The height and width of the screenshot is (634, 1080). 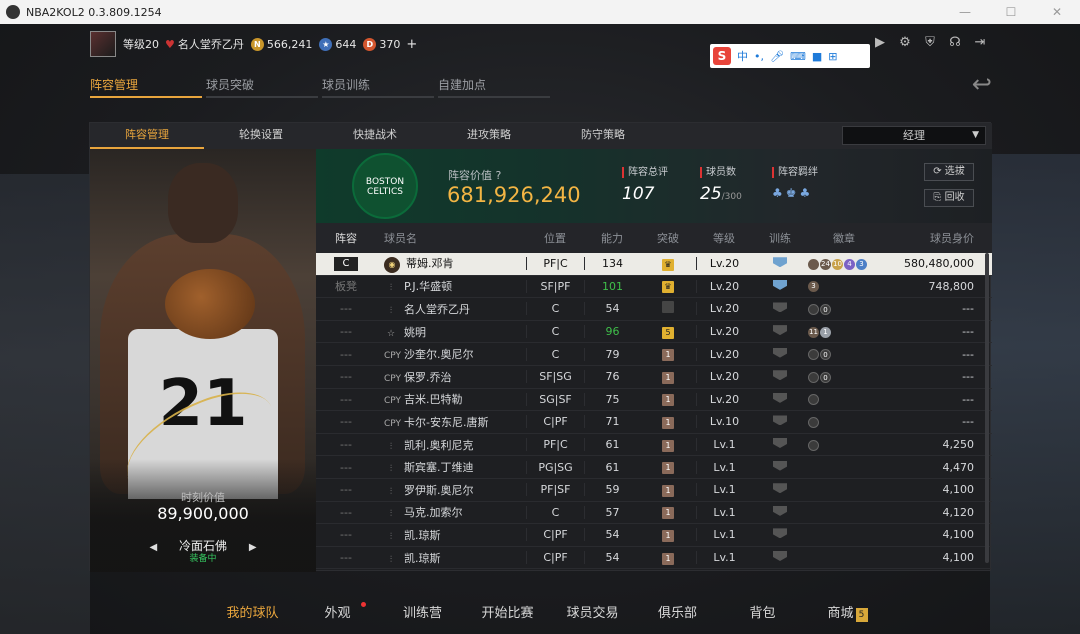 I want to click on col-breakthrough: 突破, so click(x=668, y=238).